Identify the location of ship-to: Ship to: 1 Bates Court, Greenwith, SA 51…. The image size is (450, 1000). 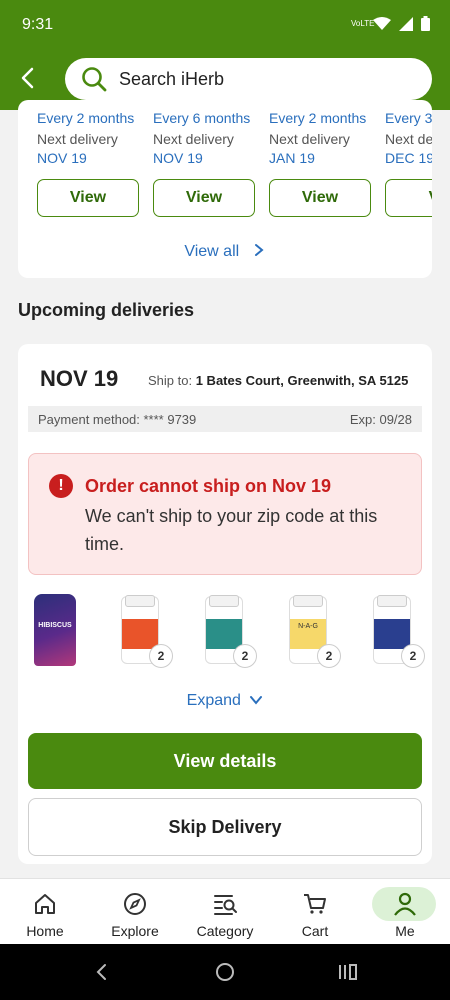
(278, 380).